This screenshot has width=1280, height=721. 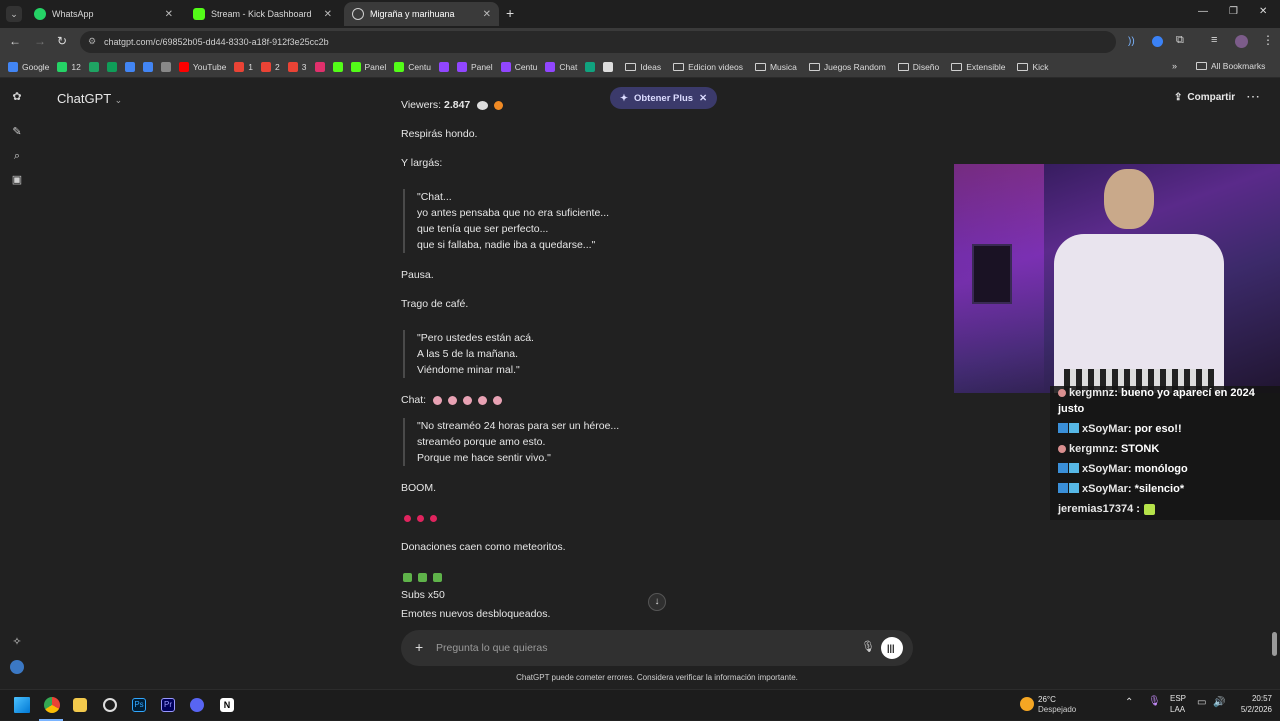 I want to click on bookmark-folder: Diseño, so click(x=918, y=66).